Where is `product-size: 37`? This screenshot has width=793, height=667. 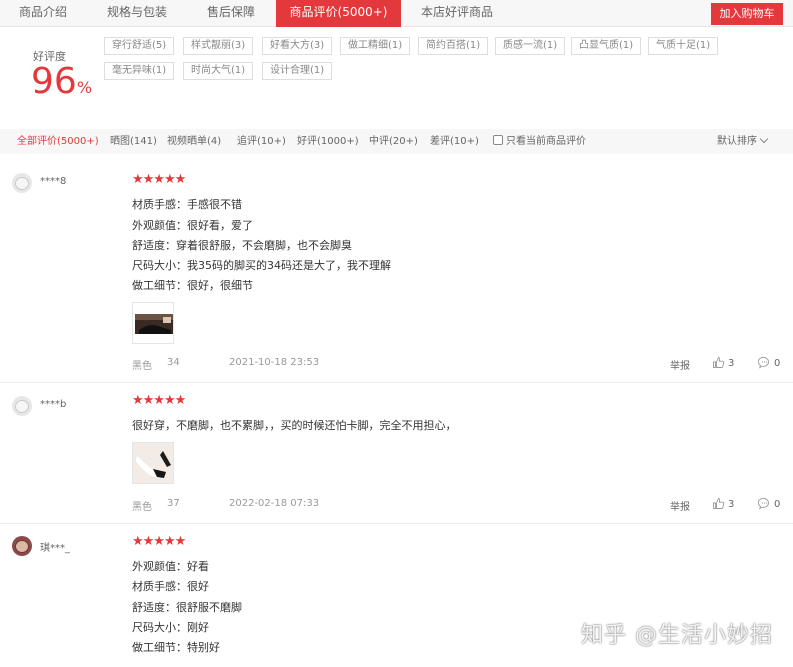 product-size: 37 is located at coordinates (173, 503).